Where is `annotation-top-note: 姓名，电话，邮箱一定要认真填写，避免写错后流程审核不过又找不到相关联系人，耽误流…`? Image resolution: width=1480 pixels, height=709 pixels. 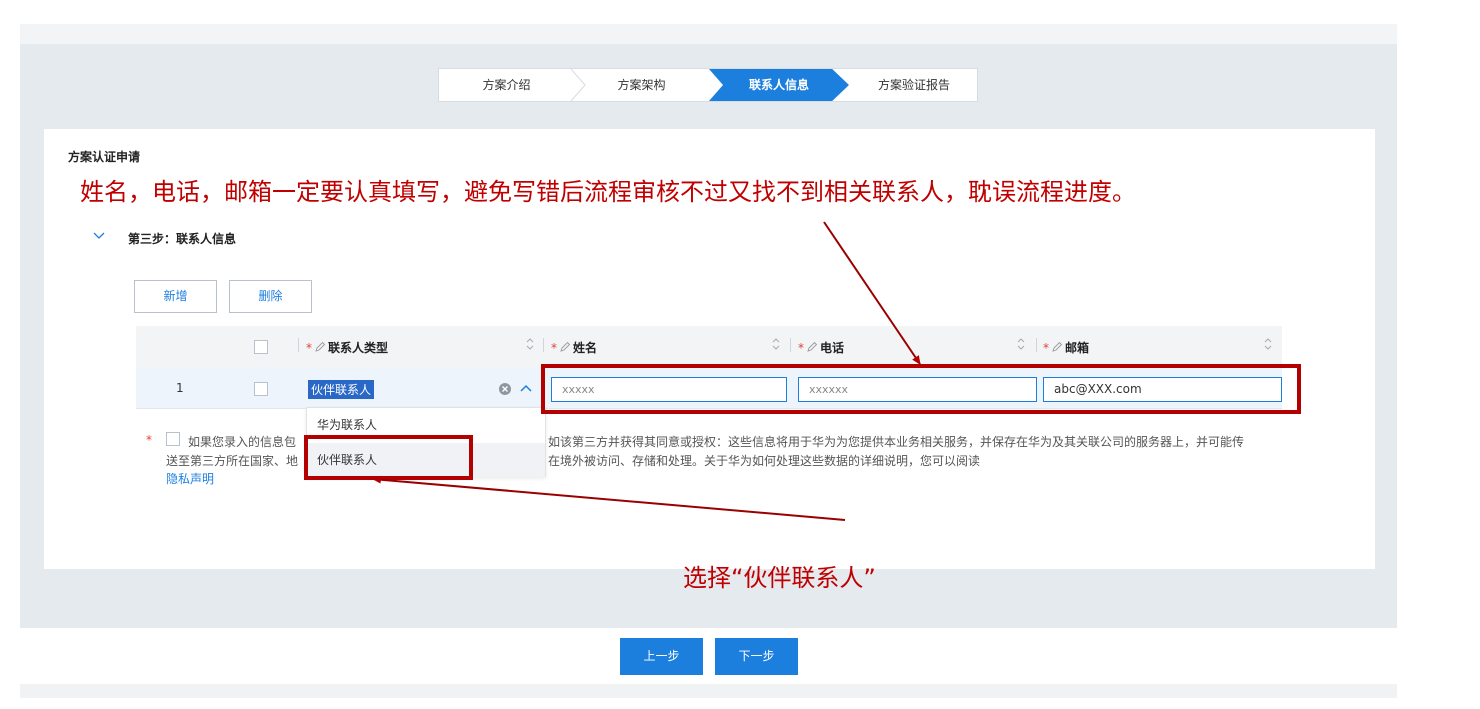 annotation-top-note: 姓名，电话，邮箱一定要认真填写，避免写错后流程审核不过又找不到相关联系人，耽误流… is located at coordinates (608, 192).